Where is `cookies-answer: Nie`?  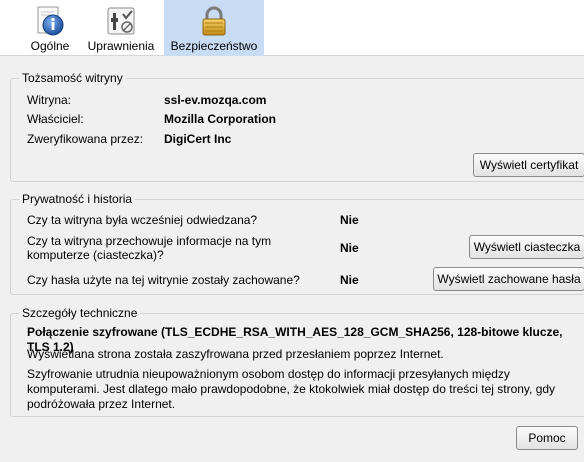 cookies-answer: Nie is located at coordinates (349, 248).